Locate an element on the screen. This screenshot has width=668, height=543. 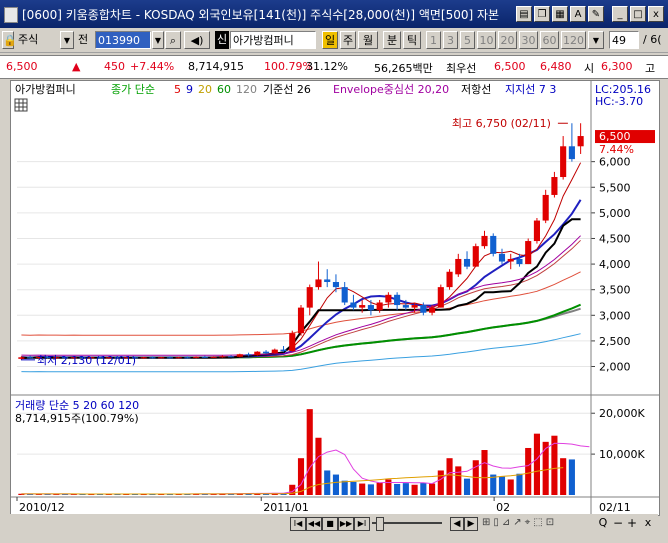
zoom-icon: Q is located at coordinates (603, 523).